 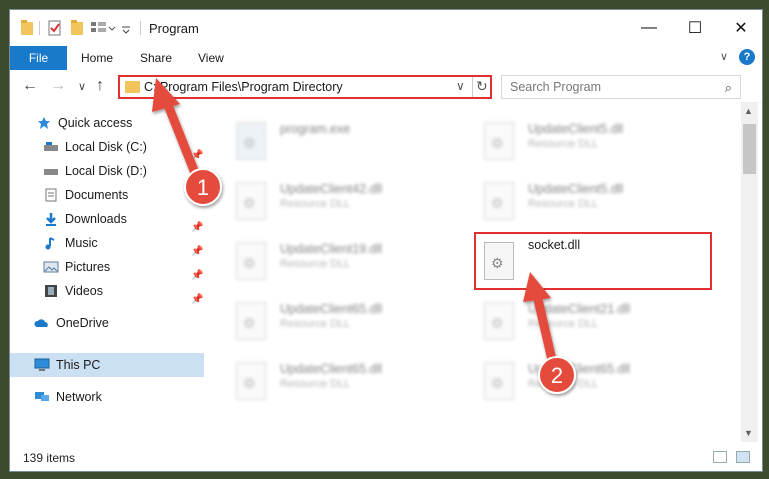 I want to click on expand-ribbon-icon: ∨, so click(x=724, y=56).